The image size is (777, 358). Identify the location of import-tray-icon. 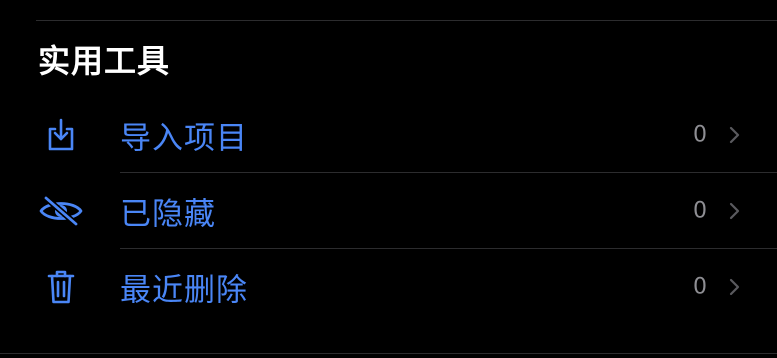
(61, 135).